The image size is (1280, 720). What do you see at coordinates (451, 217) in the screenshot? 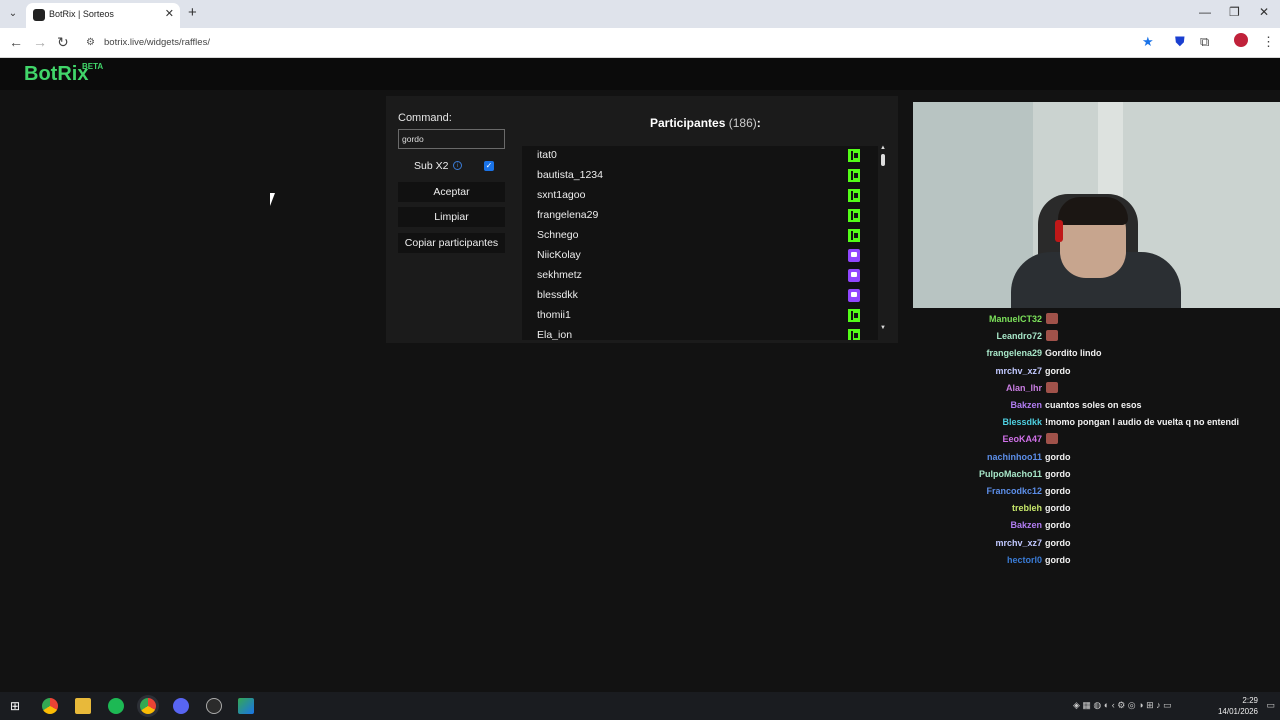
I see `clear-button: Limpiar` at bounding box center [451, 217].